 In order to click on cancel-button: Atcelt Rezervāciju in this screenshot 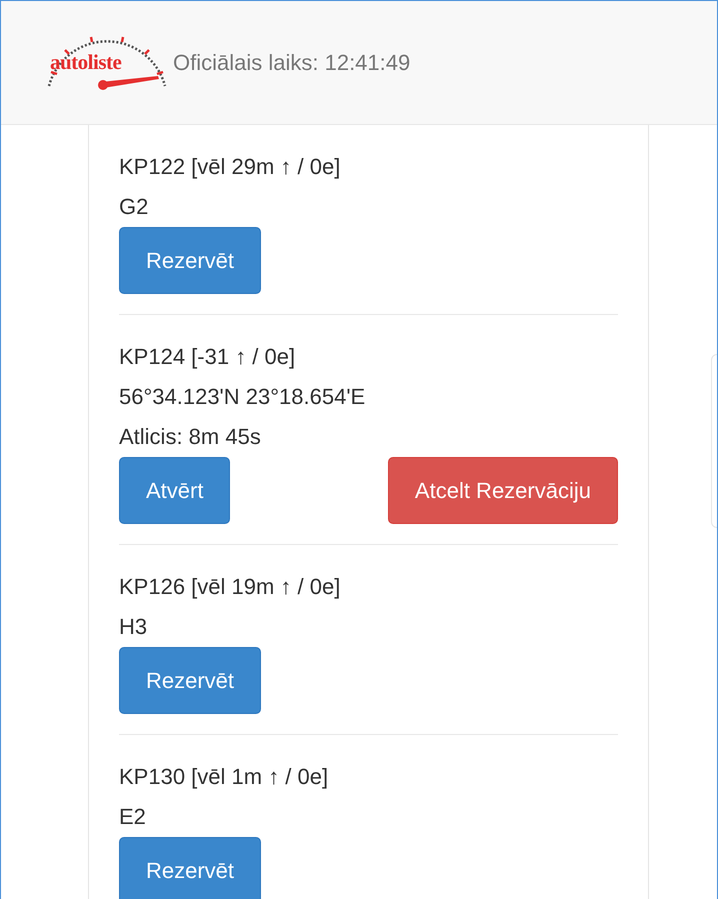, I will do `click(503, 490)`.